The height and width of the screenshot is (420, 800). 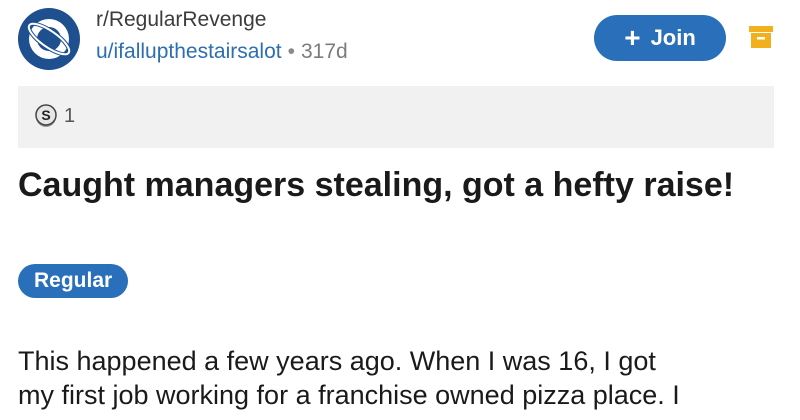 I want to click on subreddit-name: r/RegularRevenge, so click(x=181, y=20).